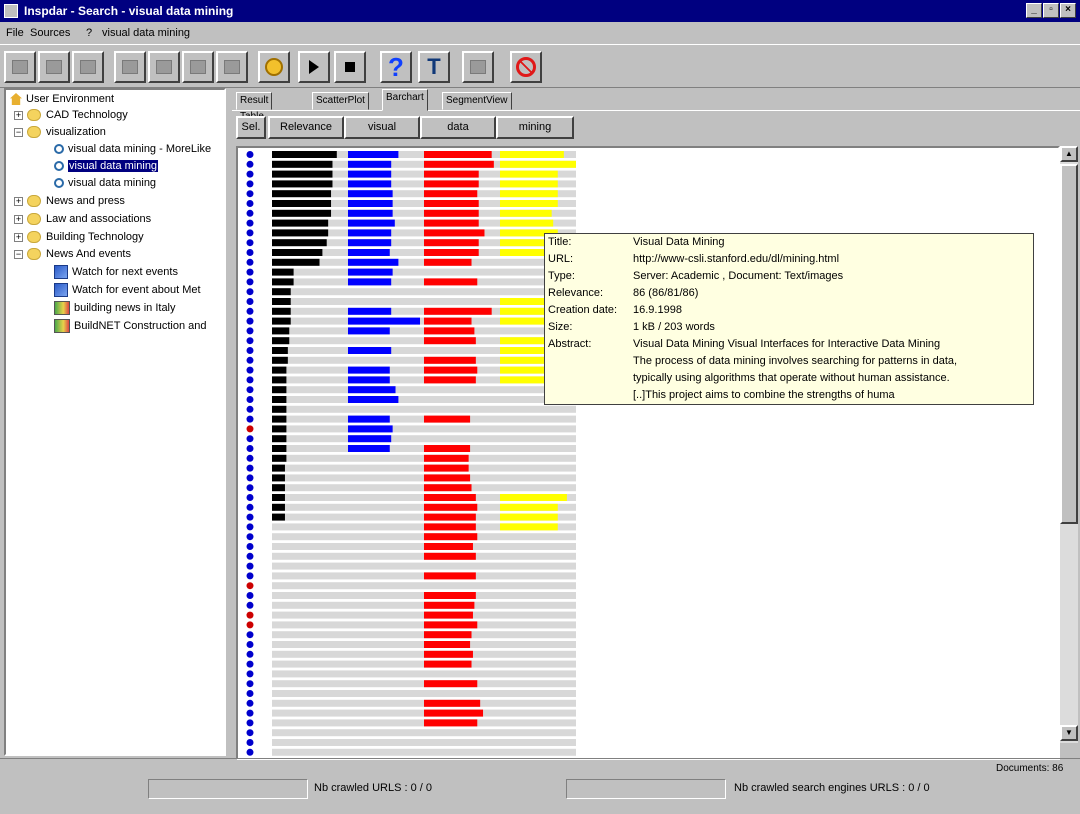 This screenshot has width=1080, height=814. Describe the element at coordinates (71, 115) in the screenshot. I see `tree-item-cad: + CAD Technology` at that location.